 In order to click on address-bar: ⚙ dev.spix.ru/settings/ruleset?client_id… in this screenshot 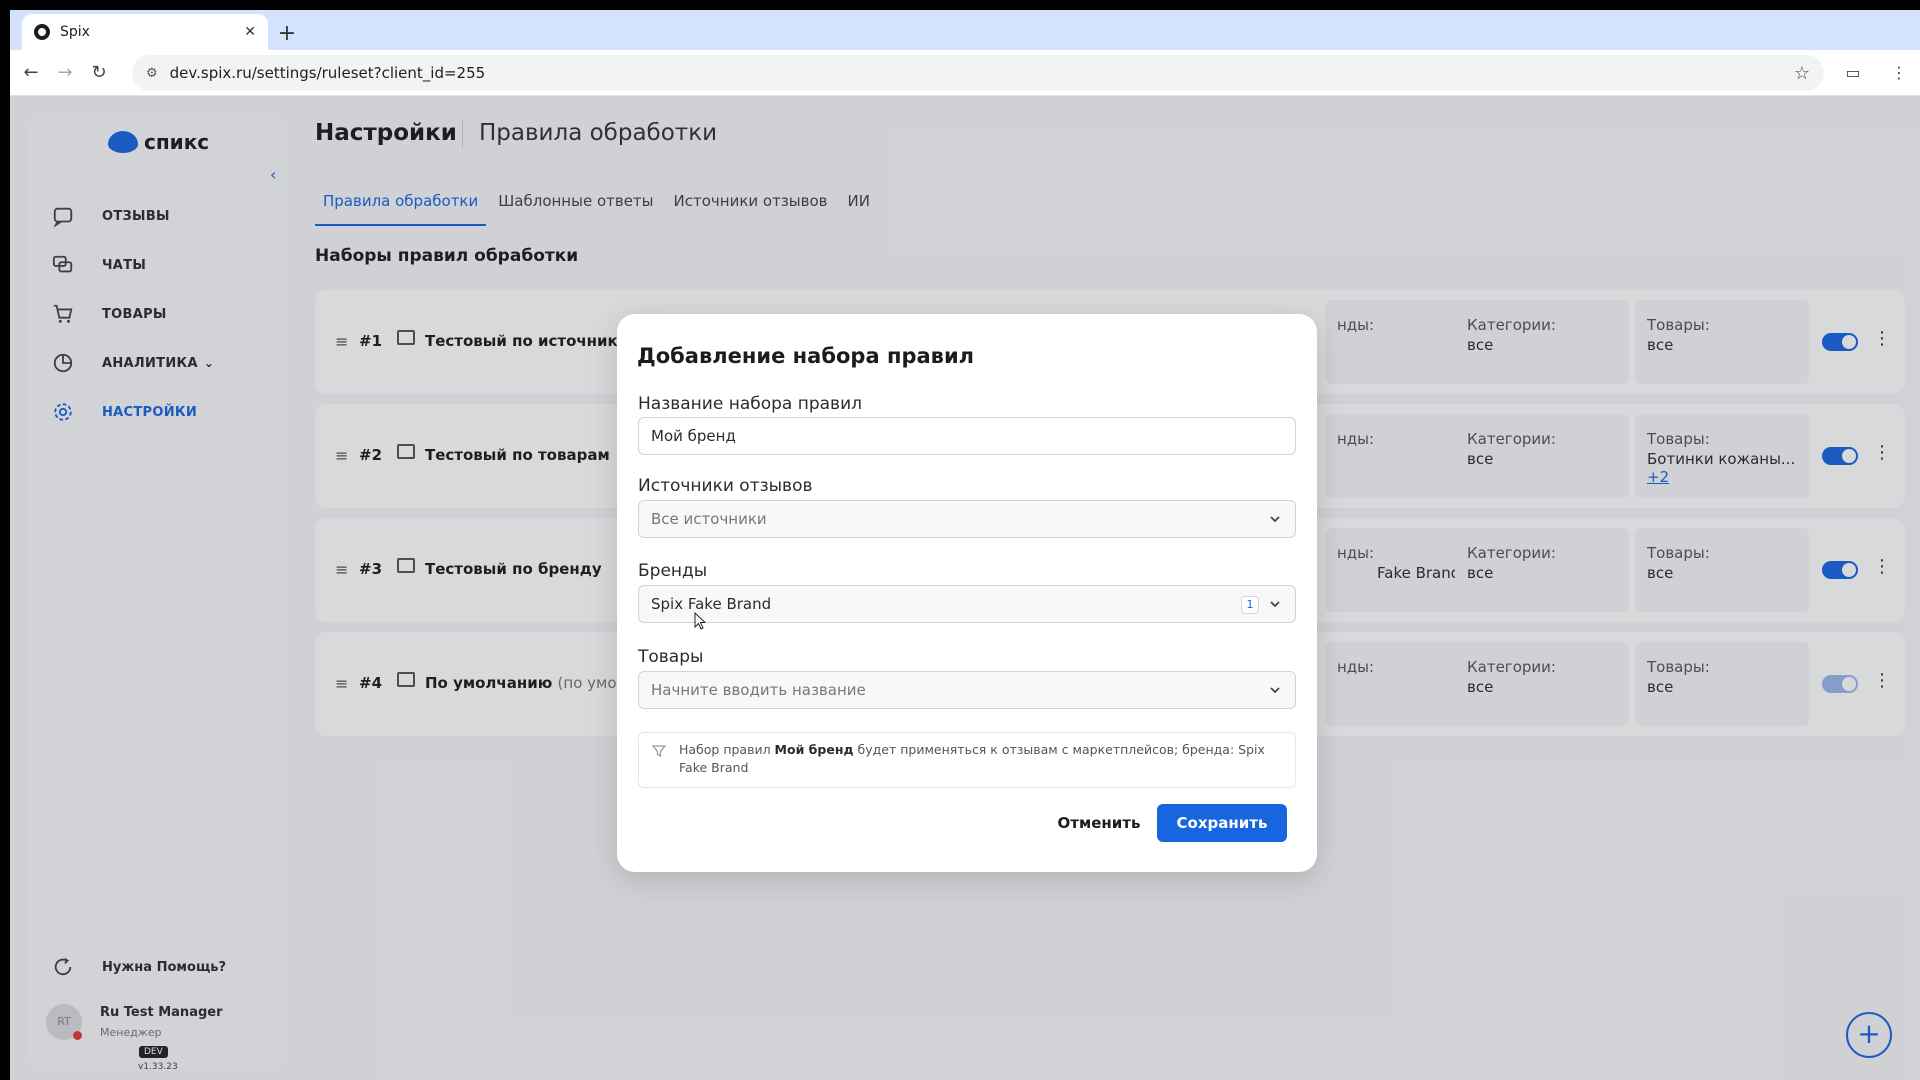, I will do `click(978, 73)`.